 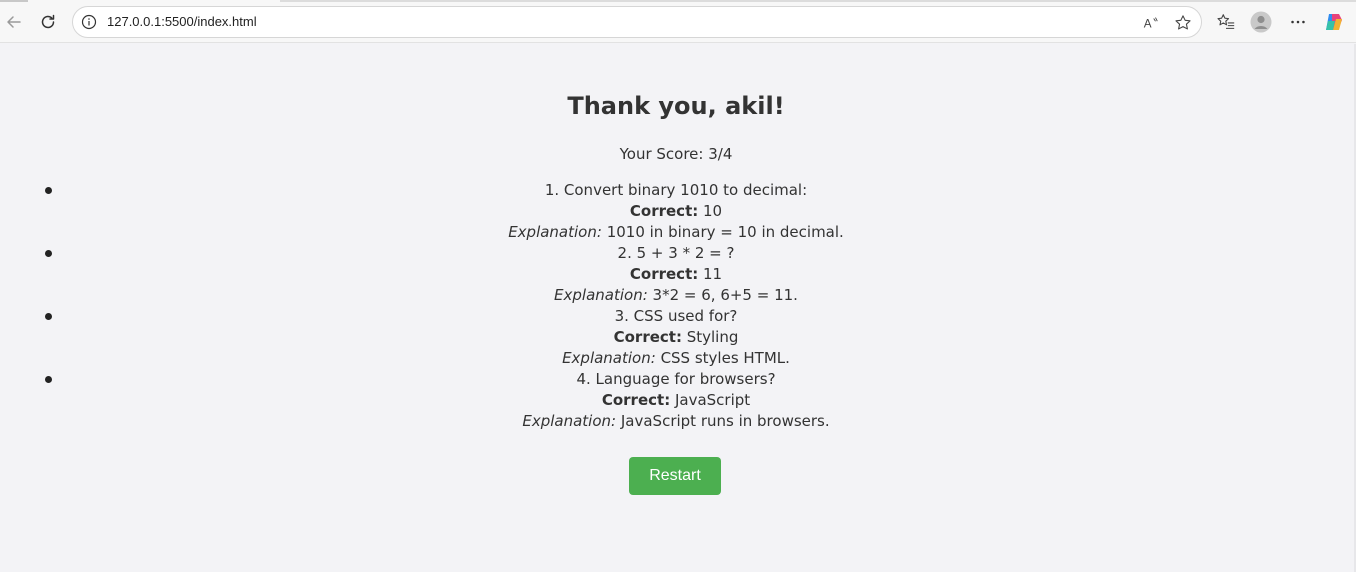 I want to click on correct-line: Correct: JavaScript, so click(x=676, y=400).